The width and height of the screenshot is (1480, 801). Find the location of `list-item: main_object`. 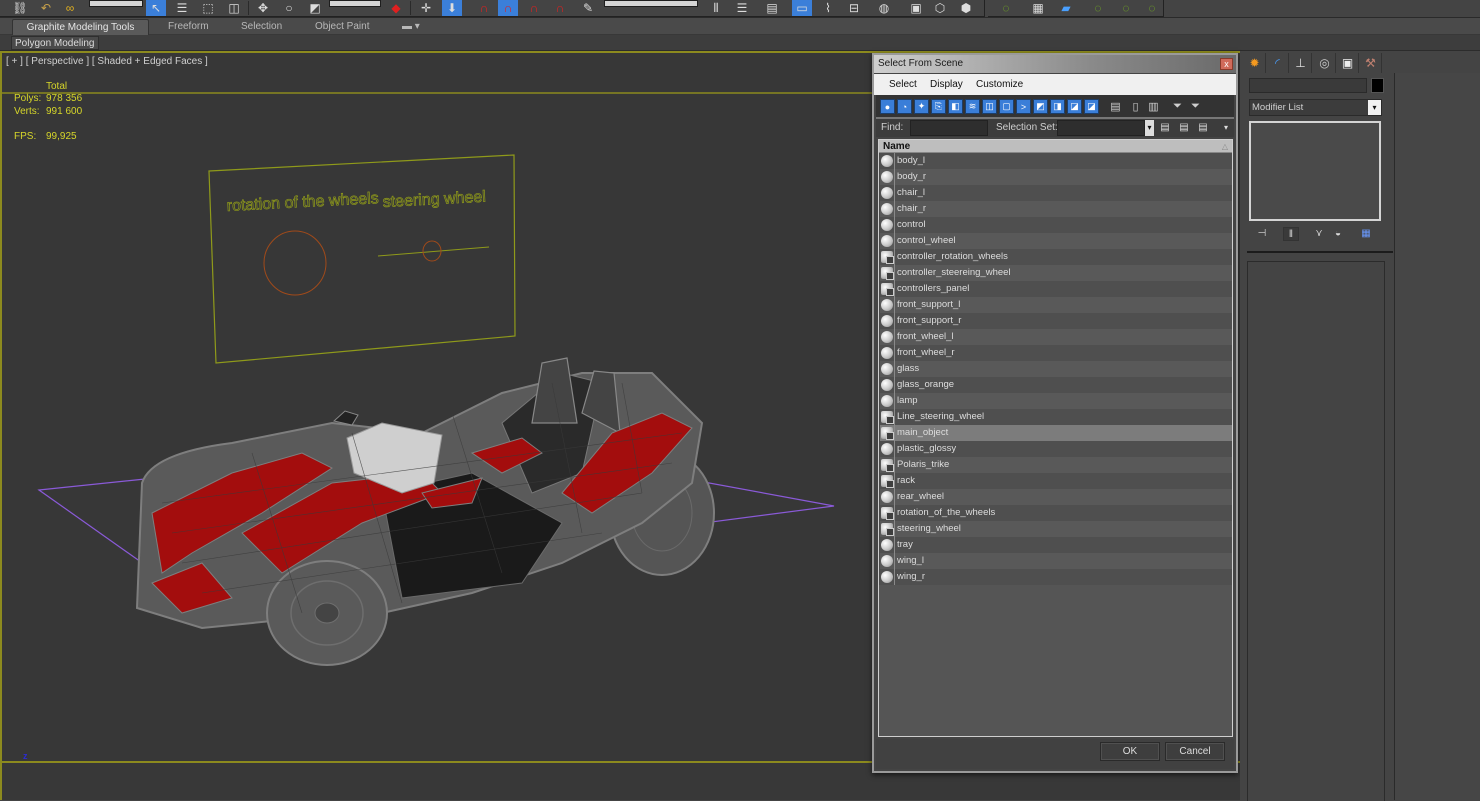

list-item: main_object is located at coordinates (1055, 433).